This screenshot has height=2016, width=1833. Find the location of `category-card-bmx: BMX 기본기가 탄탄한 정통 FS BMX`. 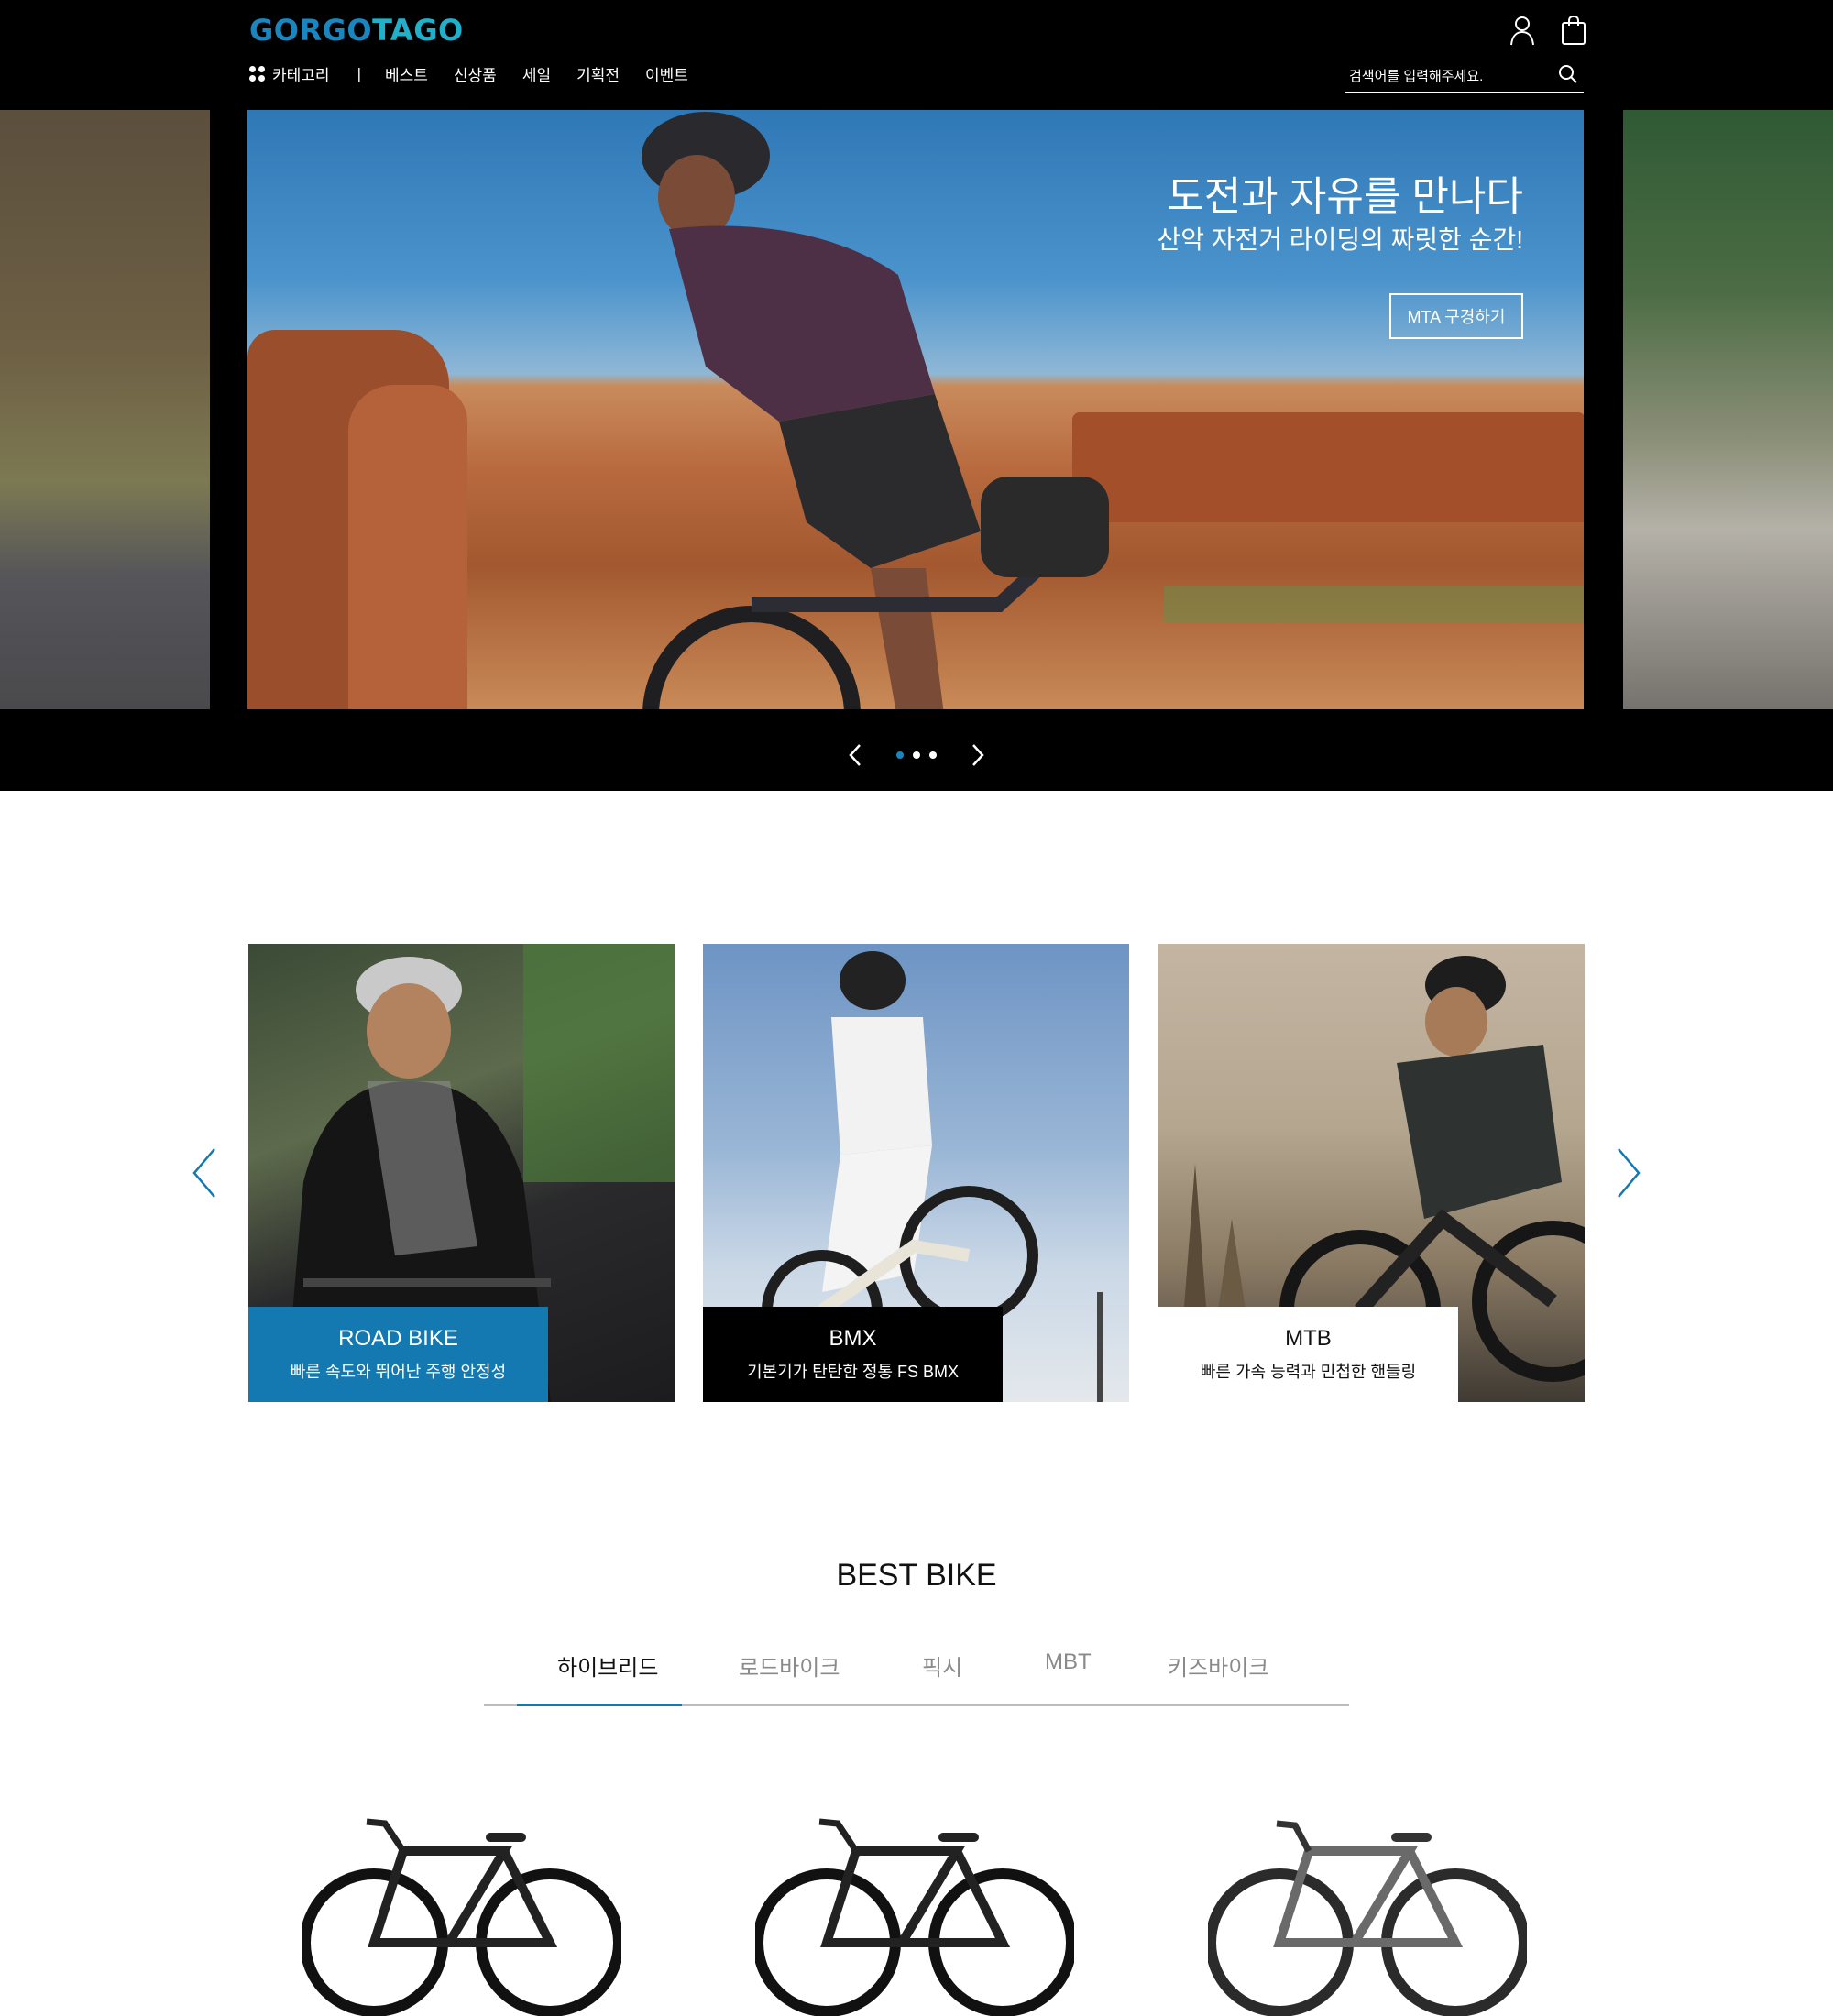

category-card-bmx: BMX 기본기가 탄탄한 정통 FS BMX is located at coordinates (916, 1173).